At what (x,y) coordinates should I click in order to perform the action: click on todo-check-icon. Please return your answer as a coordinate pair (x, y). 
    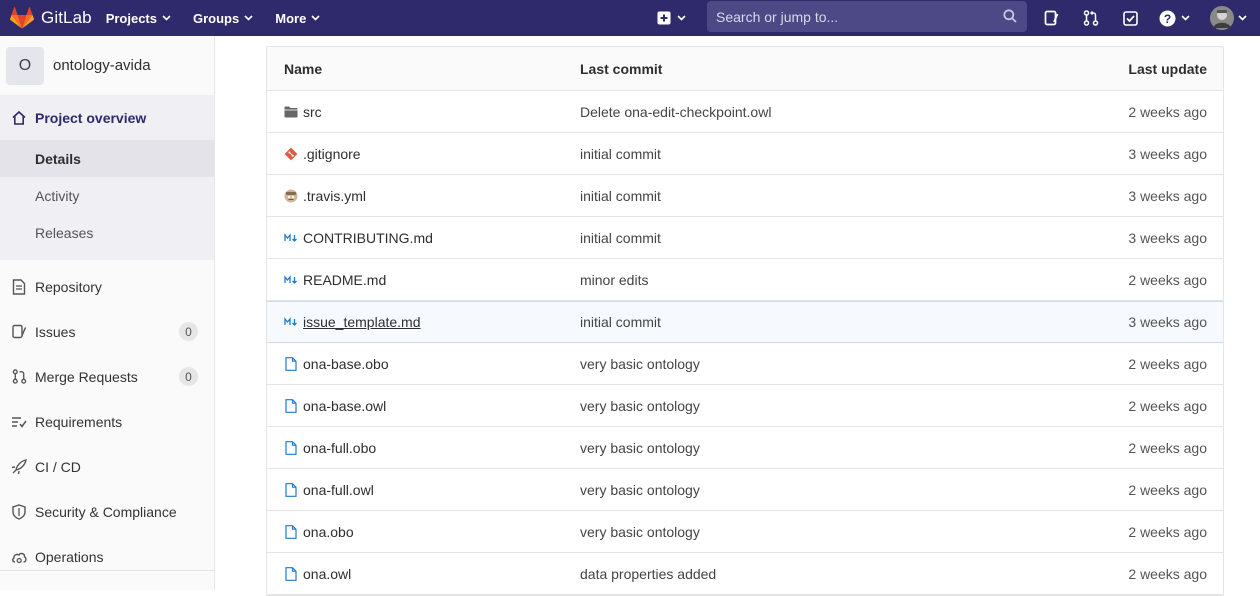
    Looking at the image, I should click on (1130, 18).